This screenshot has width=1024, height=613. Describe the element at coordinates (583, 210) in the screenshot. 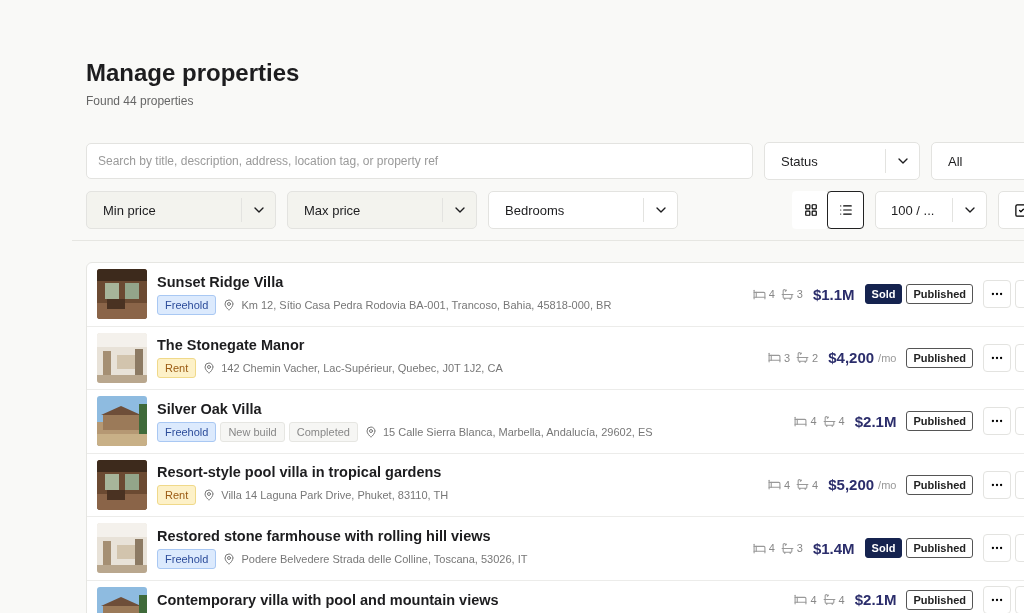

I see `filter-select: Bedrooms` at that location.